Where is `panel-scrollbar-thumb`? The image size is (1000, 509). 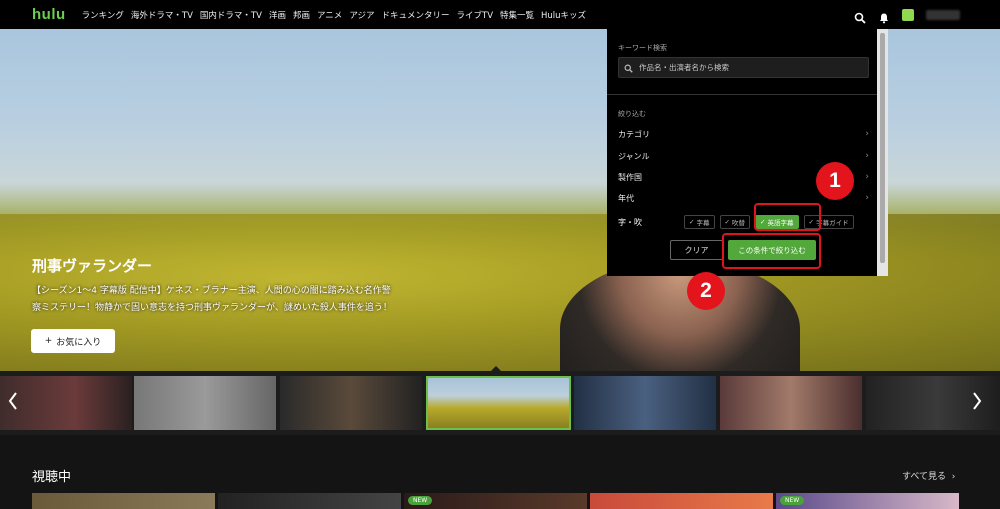 panel-scrollbar-thumb is located at coordinates (882, 148).